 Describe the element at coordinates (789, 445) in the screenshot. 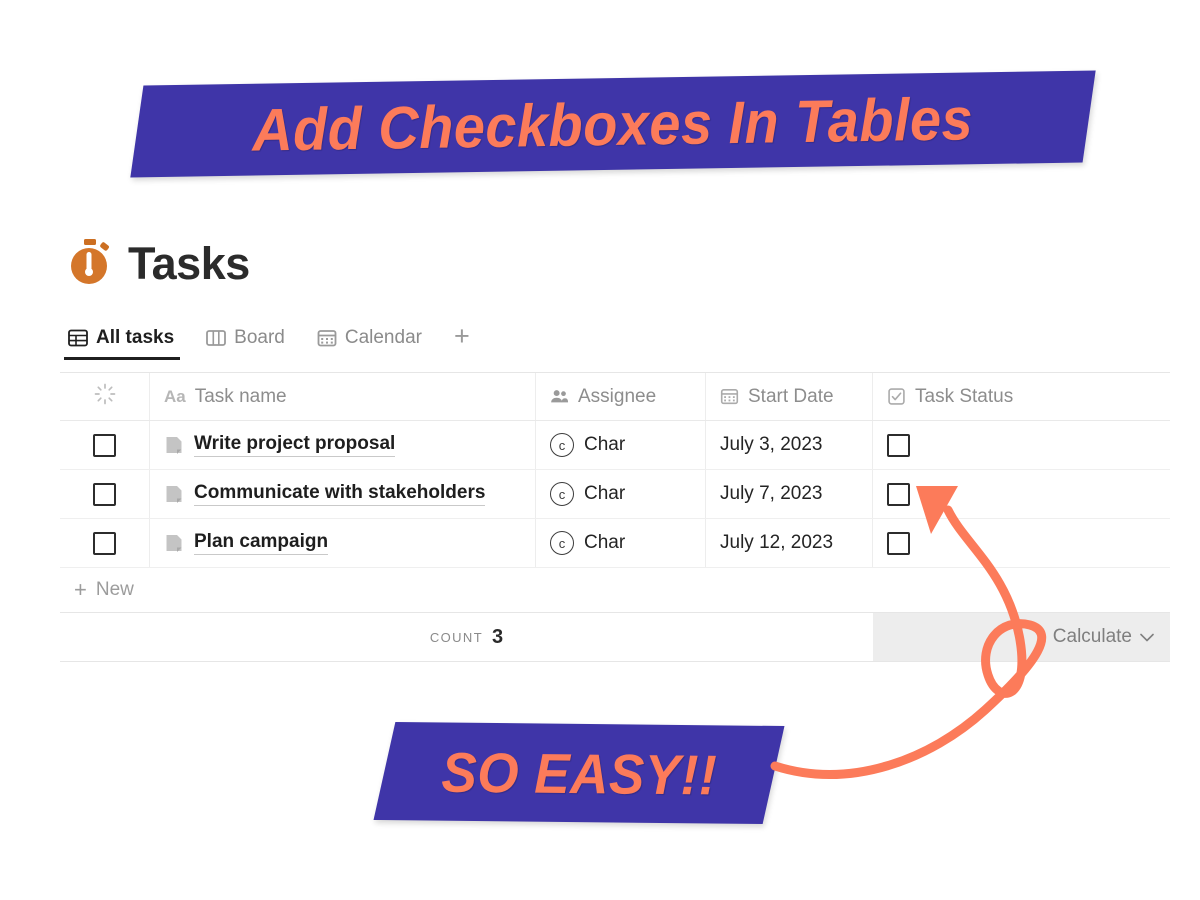

I see `row-start-date-cell: July 3, 2023` at that location.